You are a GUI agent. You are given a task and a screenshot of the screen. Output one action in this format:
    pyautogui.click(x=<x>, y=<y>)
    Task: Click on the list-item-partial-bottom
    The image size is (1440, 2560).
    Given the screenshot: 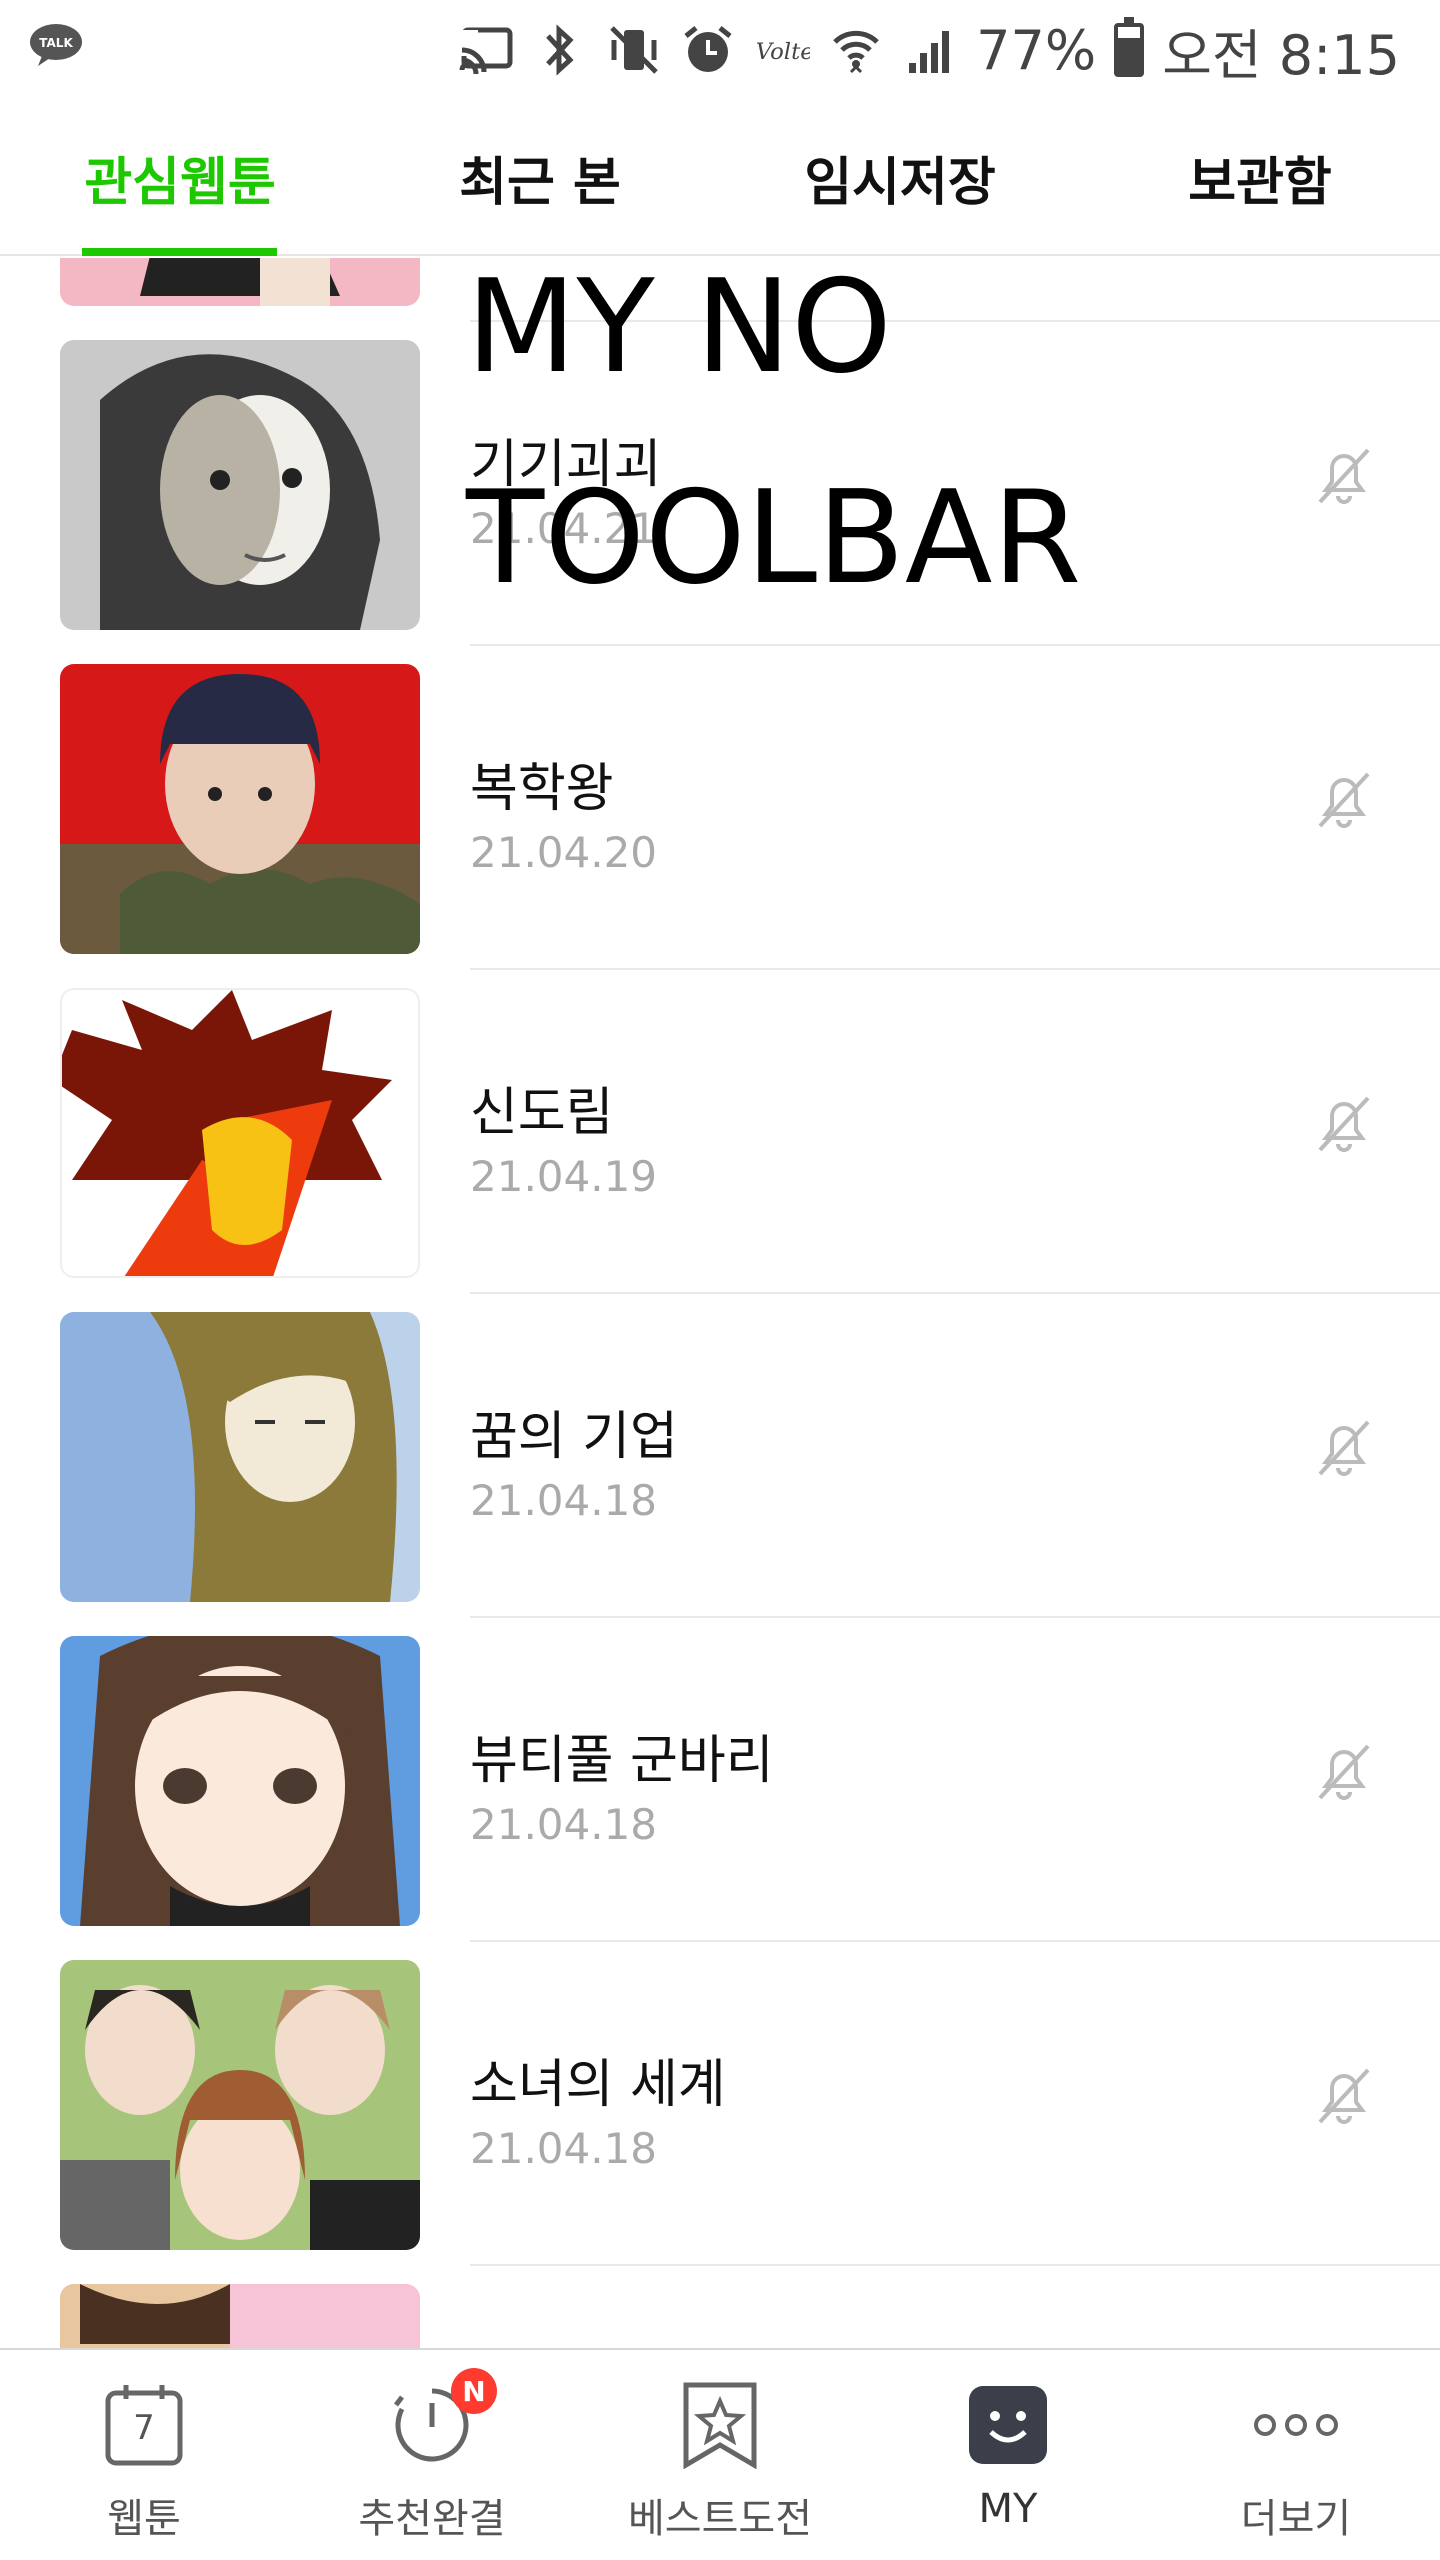 What is the action you would take?
    pyautogui.click(x=720, y=2307)
    